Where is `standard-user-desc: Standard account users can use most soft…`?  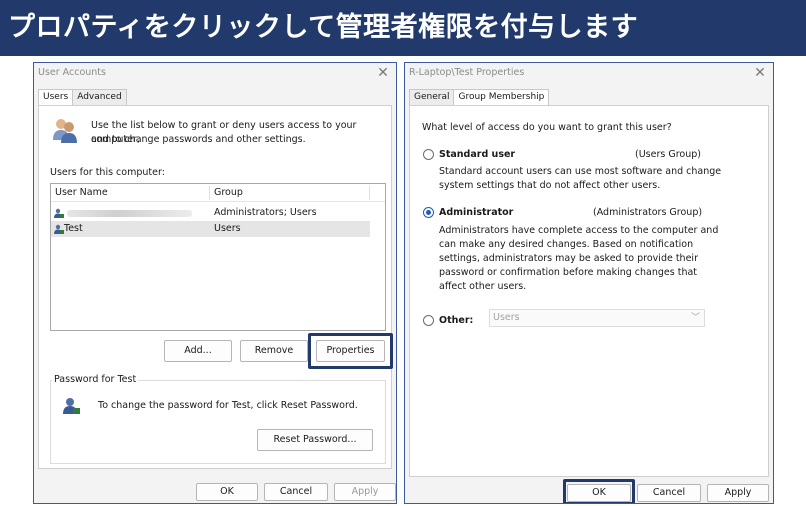
standard-user-desc: Standard account users can use most soft… is located at coordinates (580, 171).